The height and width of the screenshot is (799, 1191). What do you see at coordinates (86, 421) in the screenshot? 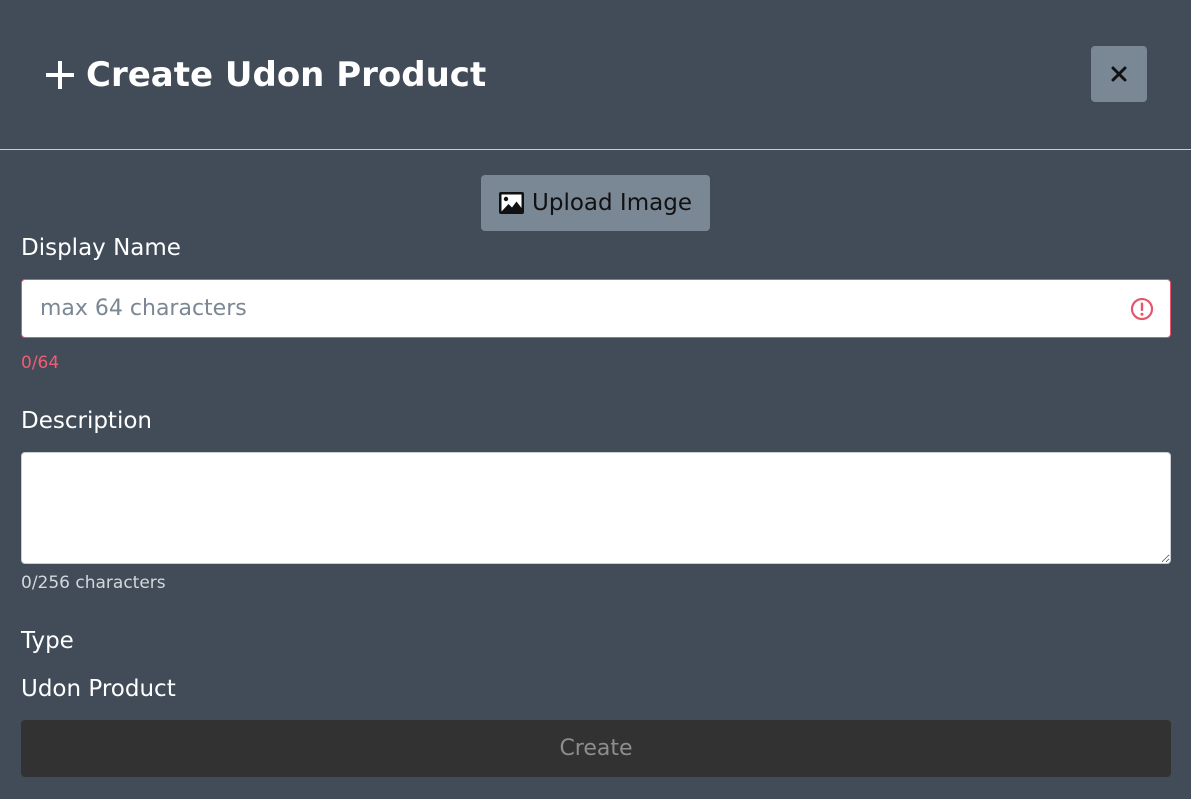
I see `description-label: Description` at bounding box center [86, 421].